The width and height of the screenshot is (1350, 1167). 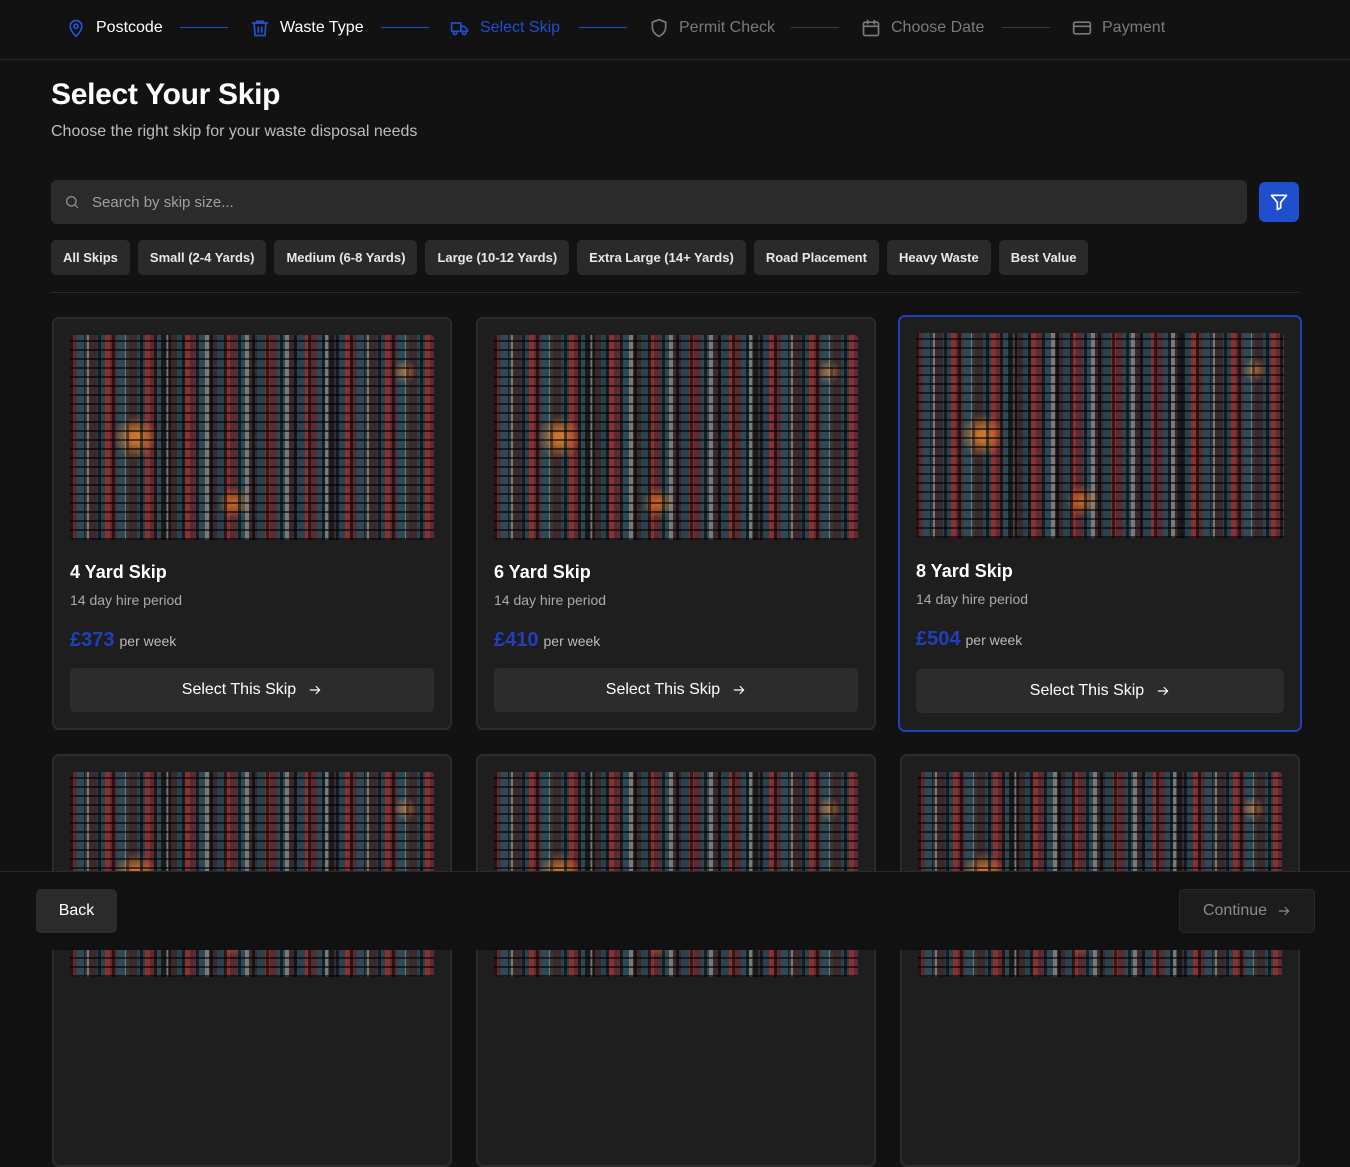 I want to click on continue-label: Continue, so click(x=1235, y=910).